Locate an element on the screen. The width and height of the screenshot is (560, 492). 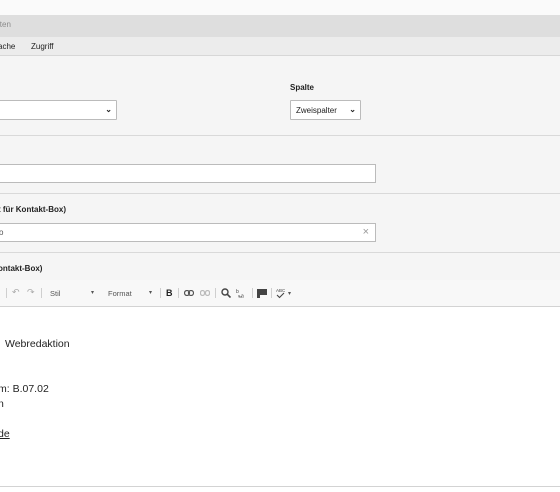
editor-link: de is located at coordinates (5, 434).